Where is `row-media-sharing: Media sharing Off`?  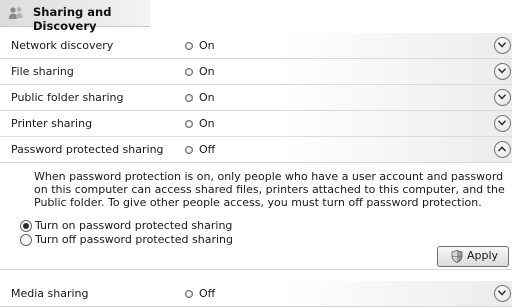
row-media-sharing: Media sharing Off is located at coordinates (256, 294).